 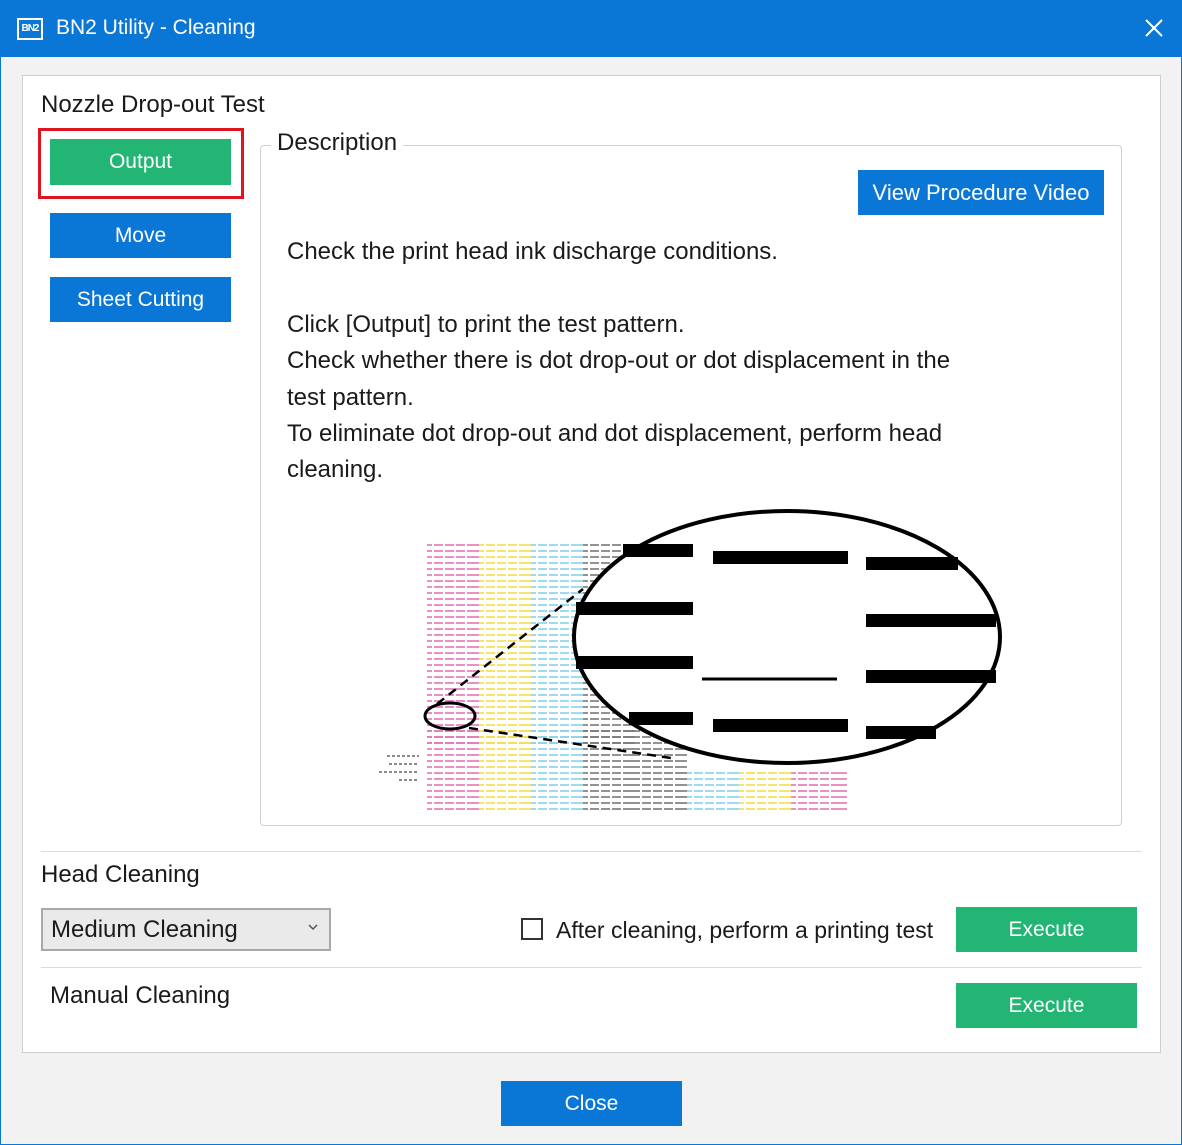 What do you see at coordinates (144, 929) in the screenshot?
I see `cleaning-mode-value: Medium Cleaning` at bounding box center [144, 929].